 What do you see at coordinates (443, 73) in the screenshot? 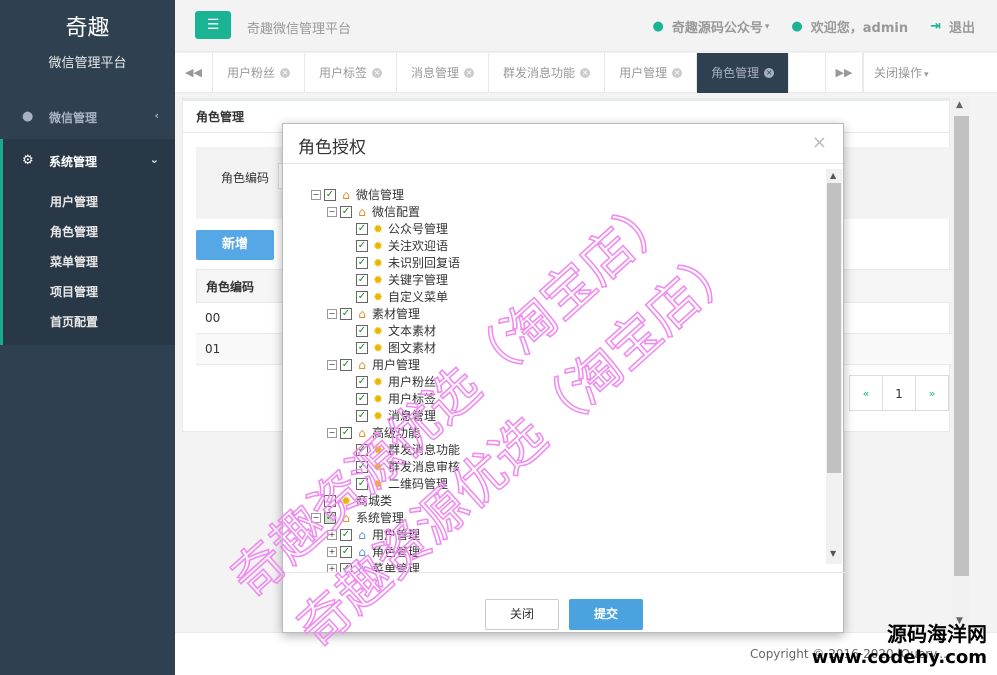
I see `tab-messages: 消息管理 ×` at bounding box center [443, 73].